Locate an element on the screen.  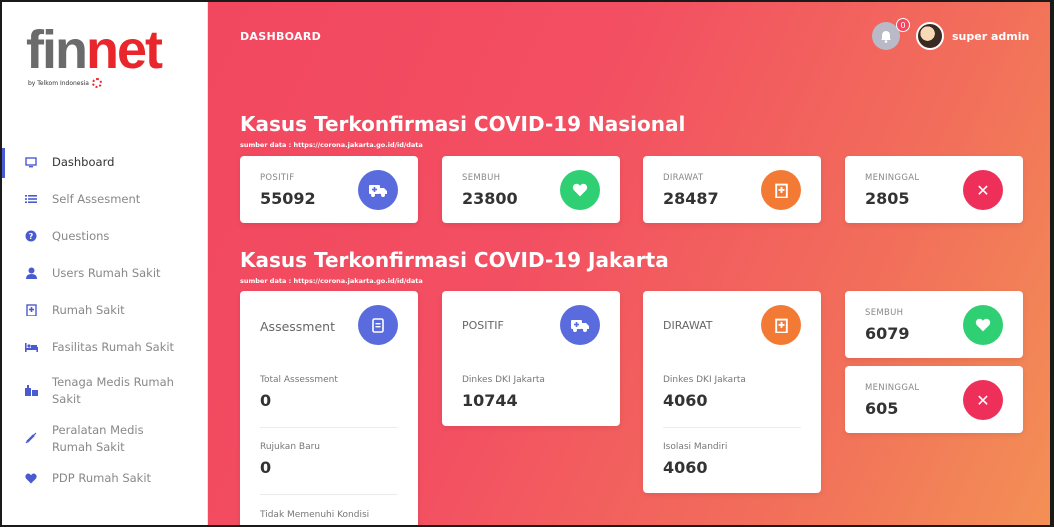
sidebar-item-questions: ? Questions is located at coordinates (105, 236).